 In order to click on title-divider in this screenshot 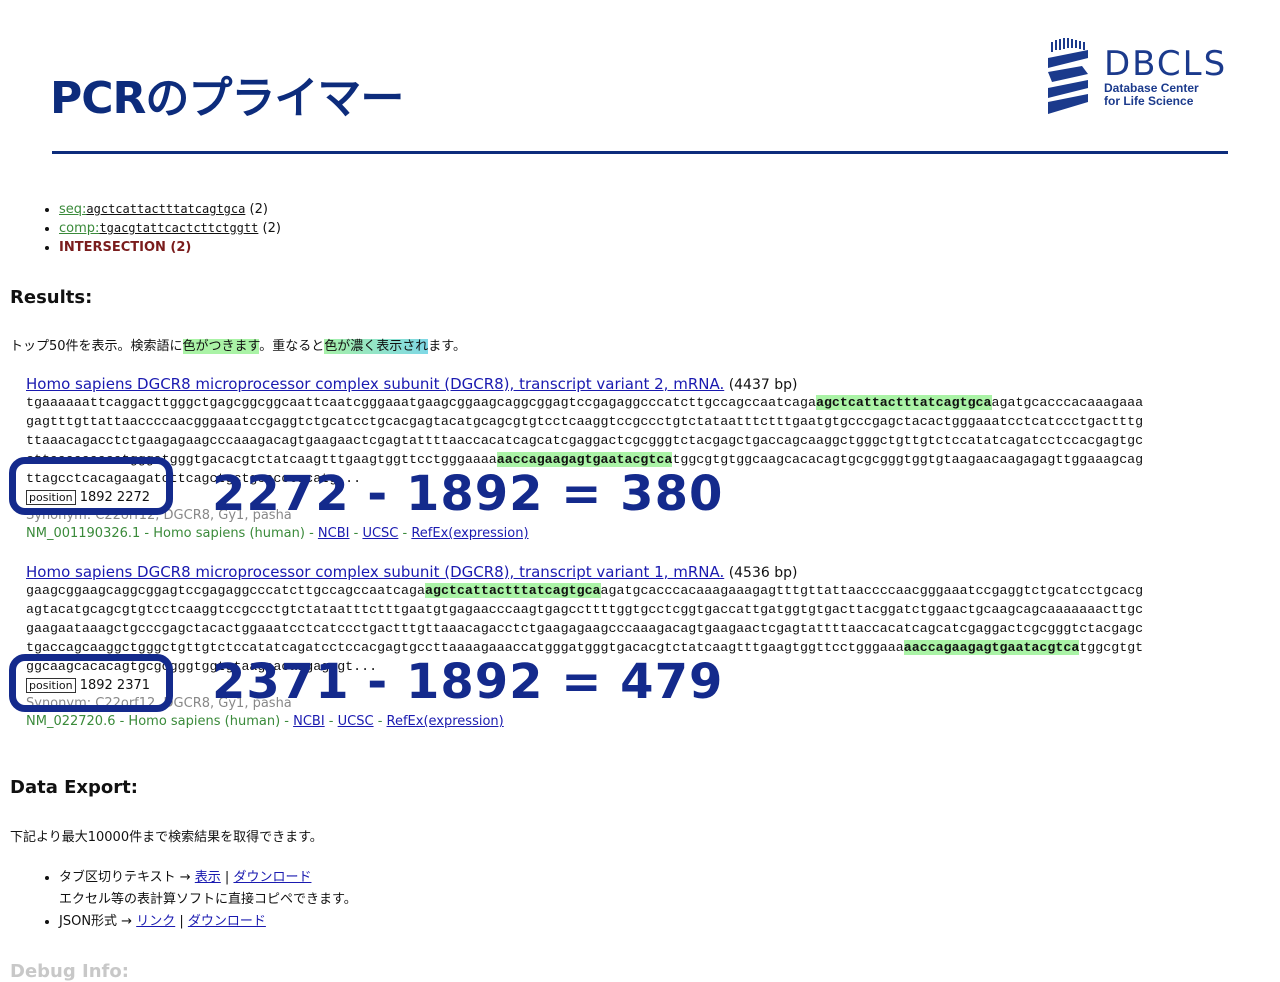, I will do `click(640, 152)`.